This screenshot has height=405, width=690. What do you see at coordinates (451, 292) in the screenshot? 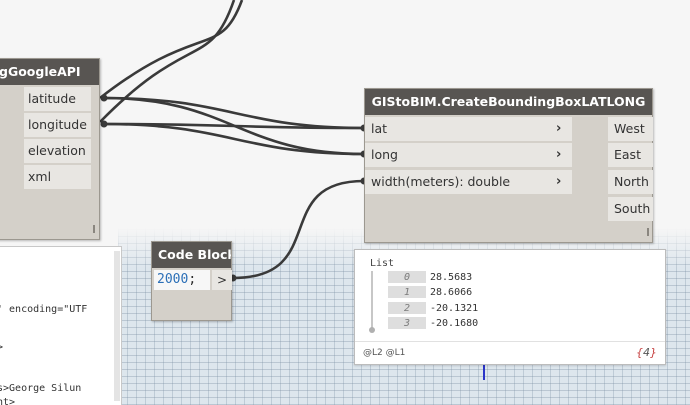
I see `list-item-value: 28.6066` at bounding box center [451, 292].